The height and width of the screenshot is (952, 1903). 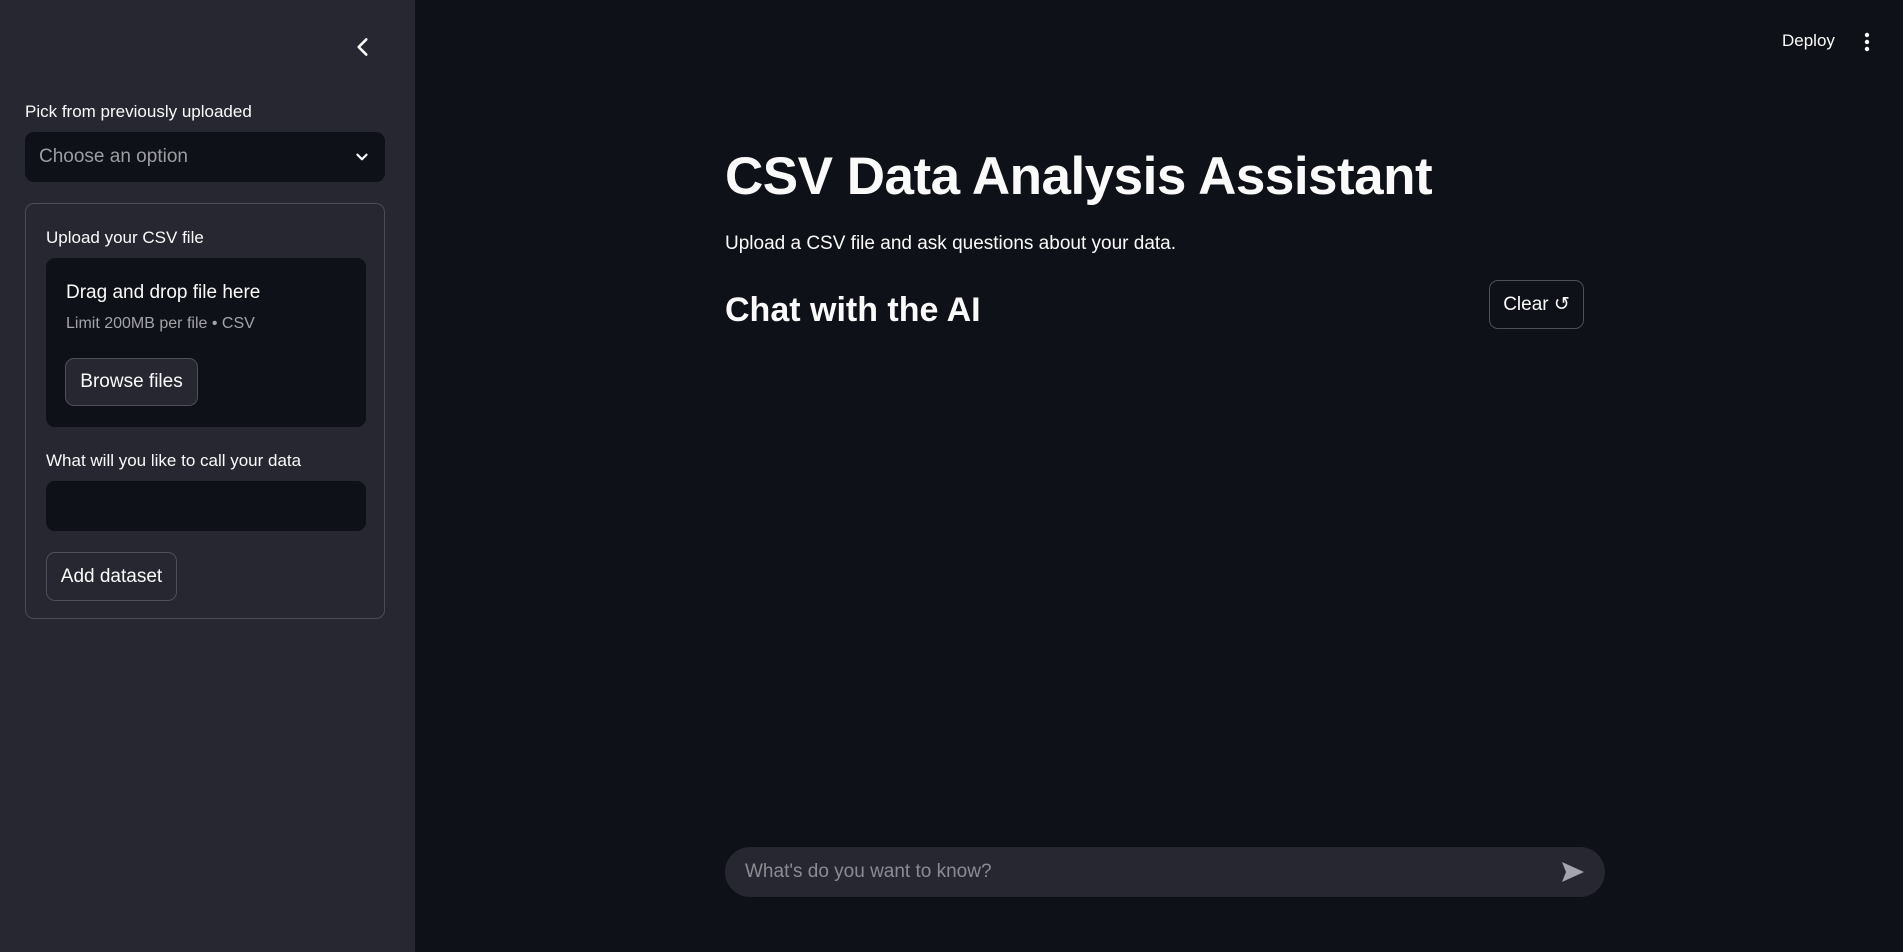 I want to click on add-dataset-button: Add dataset, so click(x=111, y=576).